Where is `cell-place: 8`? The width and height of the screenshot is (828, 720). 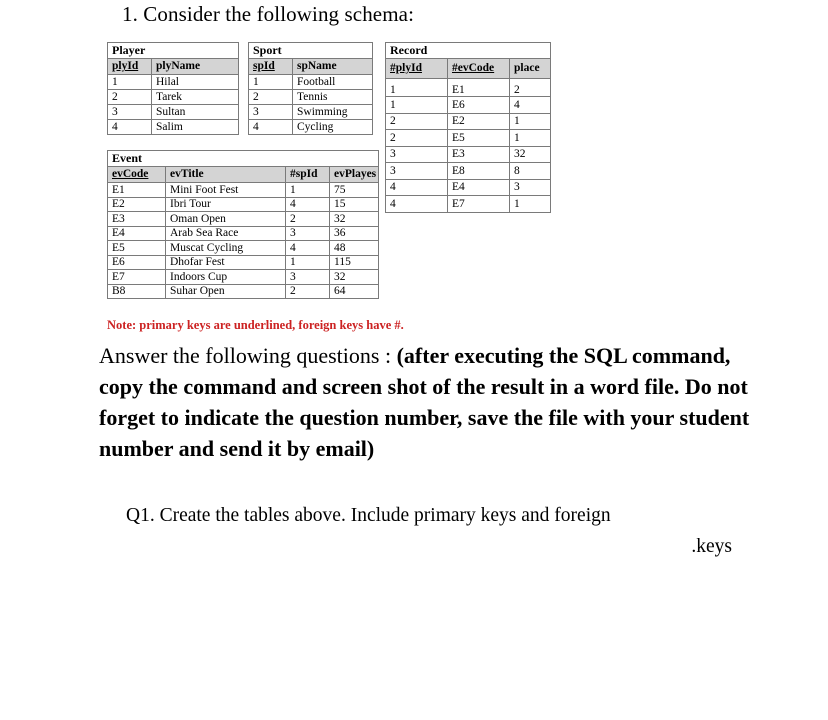
cell-place: 8 is located at coordinates (530, 171).